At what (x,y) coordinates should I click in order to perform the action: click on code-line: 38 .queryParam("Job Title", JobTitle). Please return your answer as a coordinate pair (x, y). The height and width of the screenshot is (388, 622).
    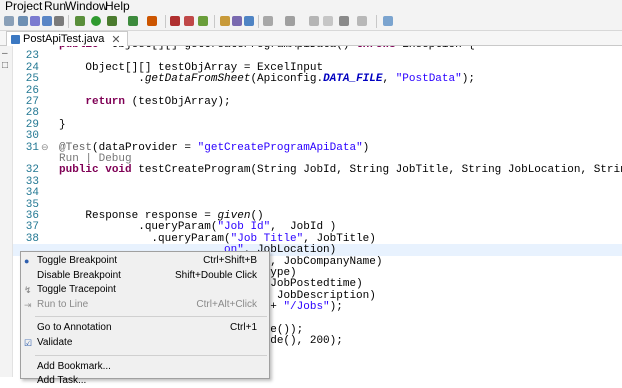
    Looking at the image, I should click on (317, 239).